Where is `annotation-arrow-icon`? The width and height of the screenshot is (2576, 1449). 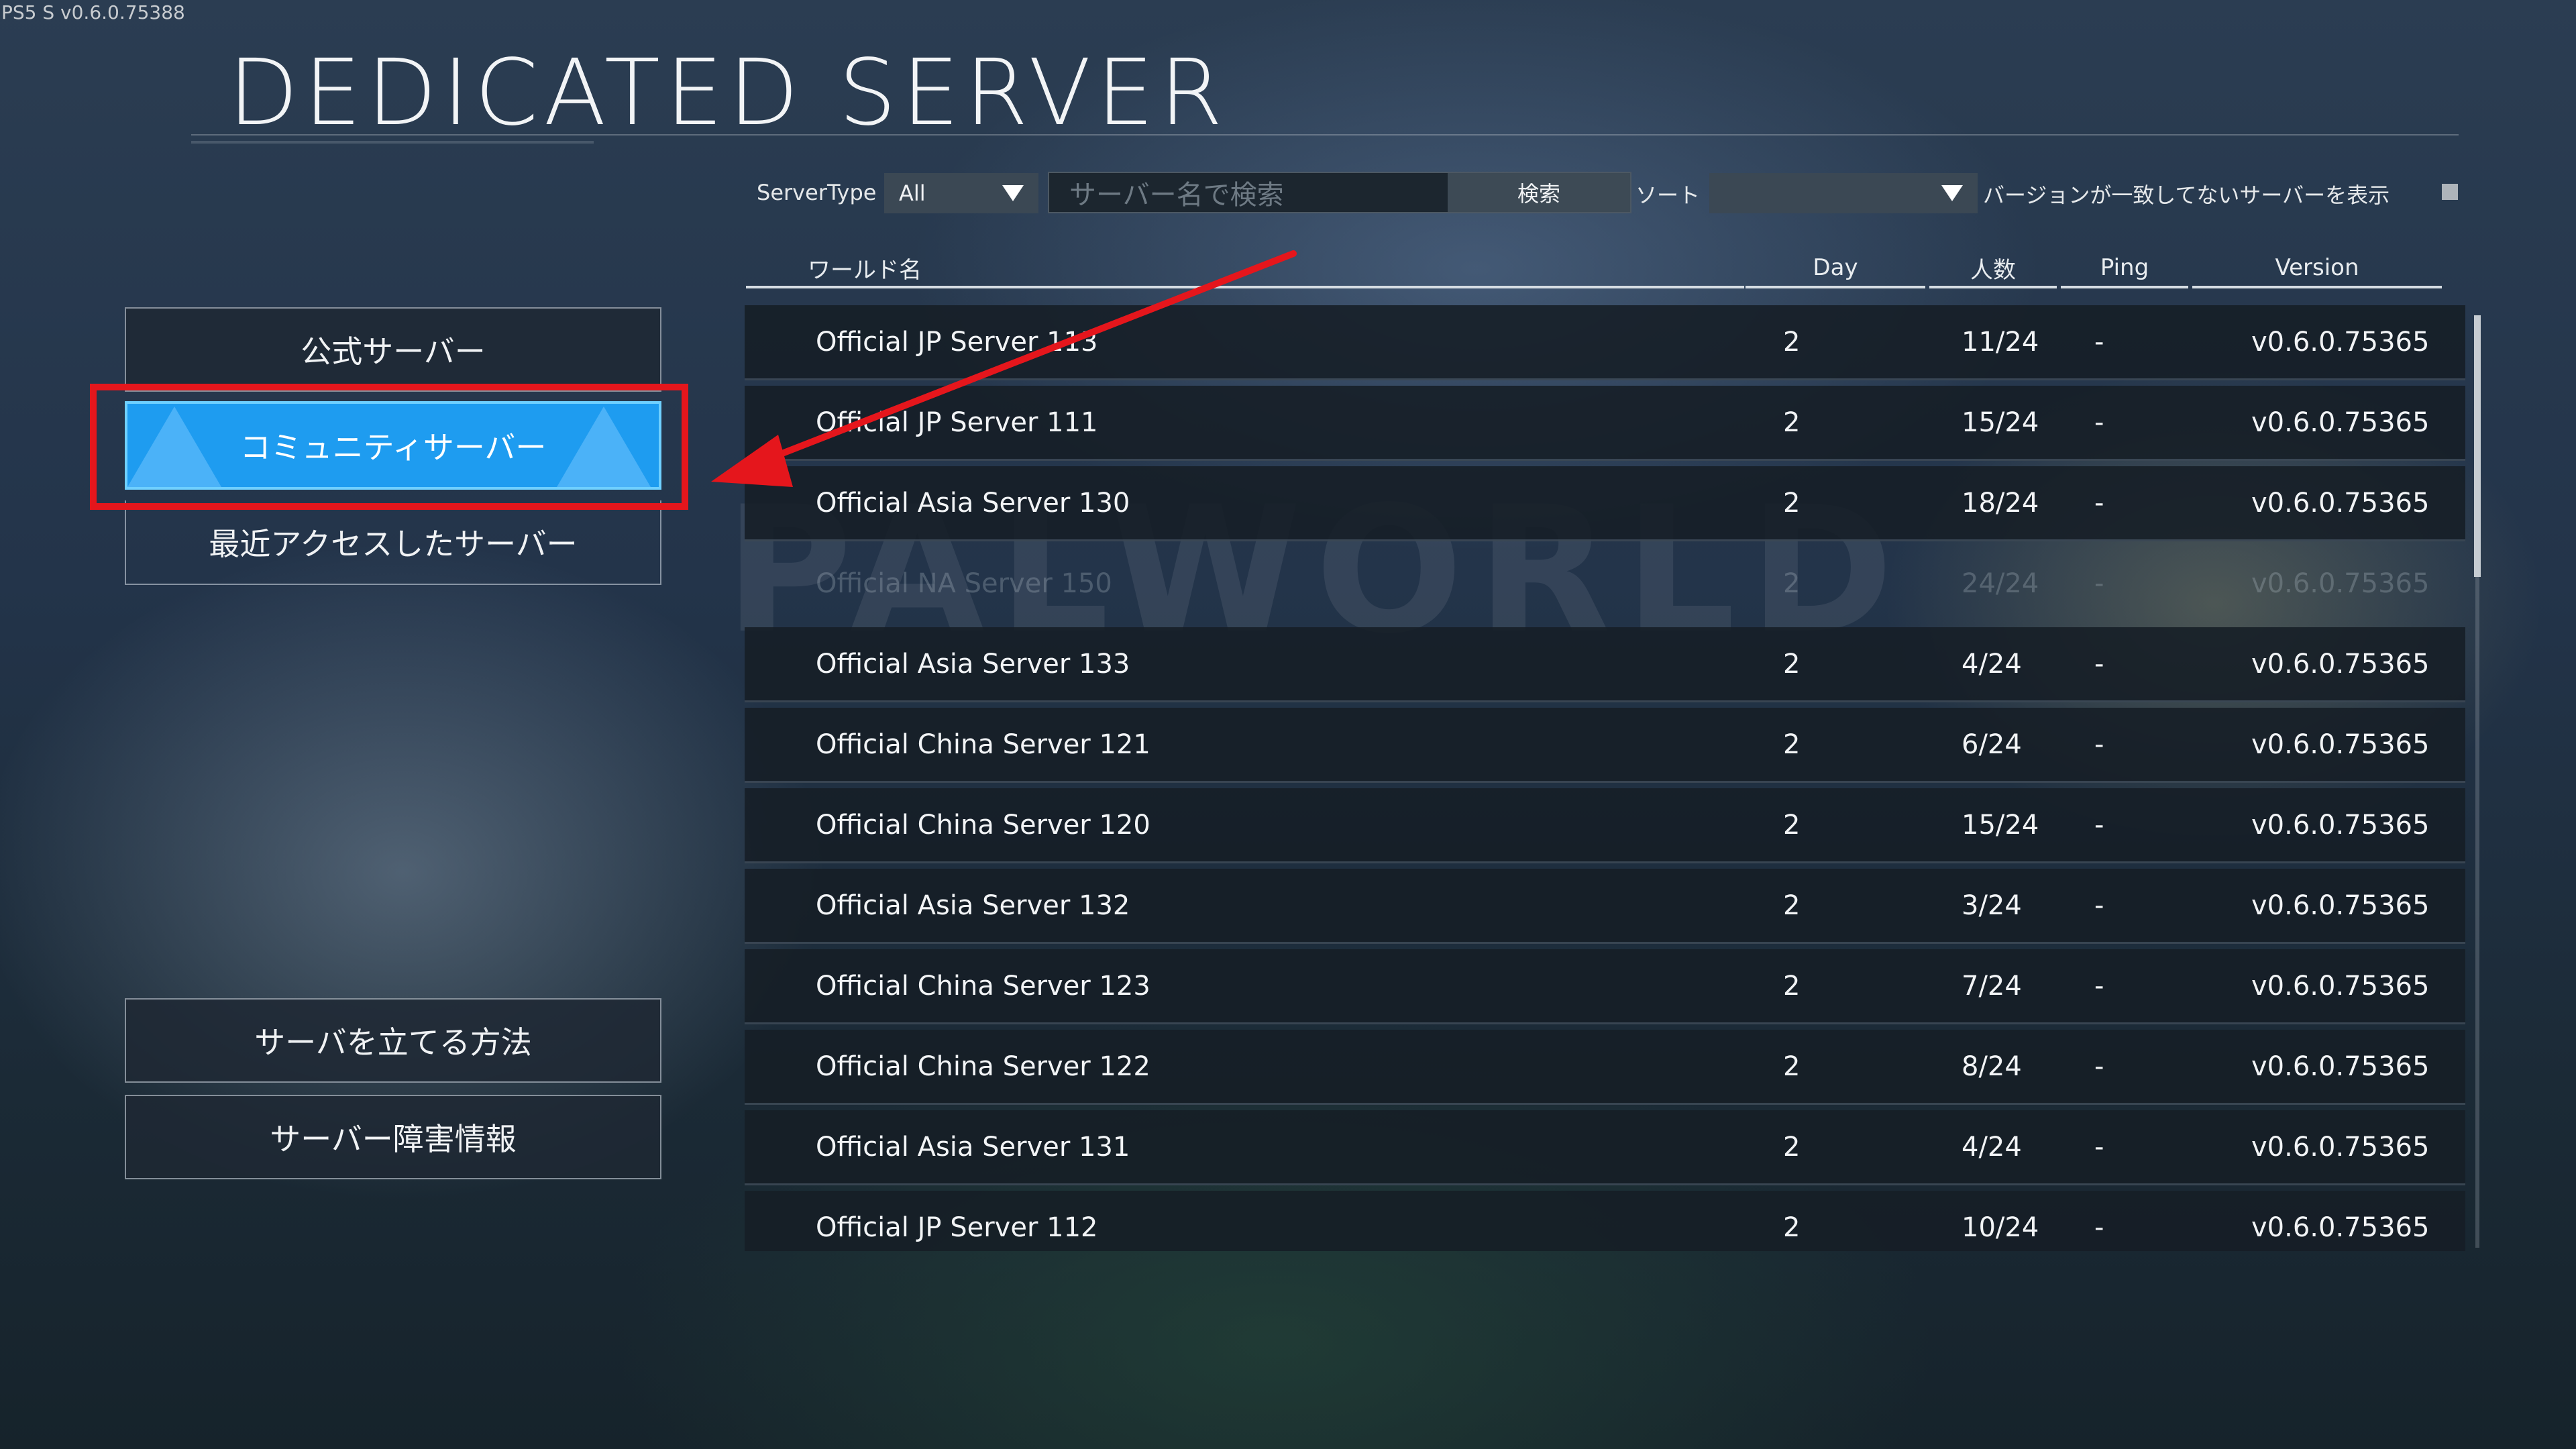
annotation-arrow-icon is located at coordinates (1004, 368).